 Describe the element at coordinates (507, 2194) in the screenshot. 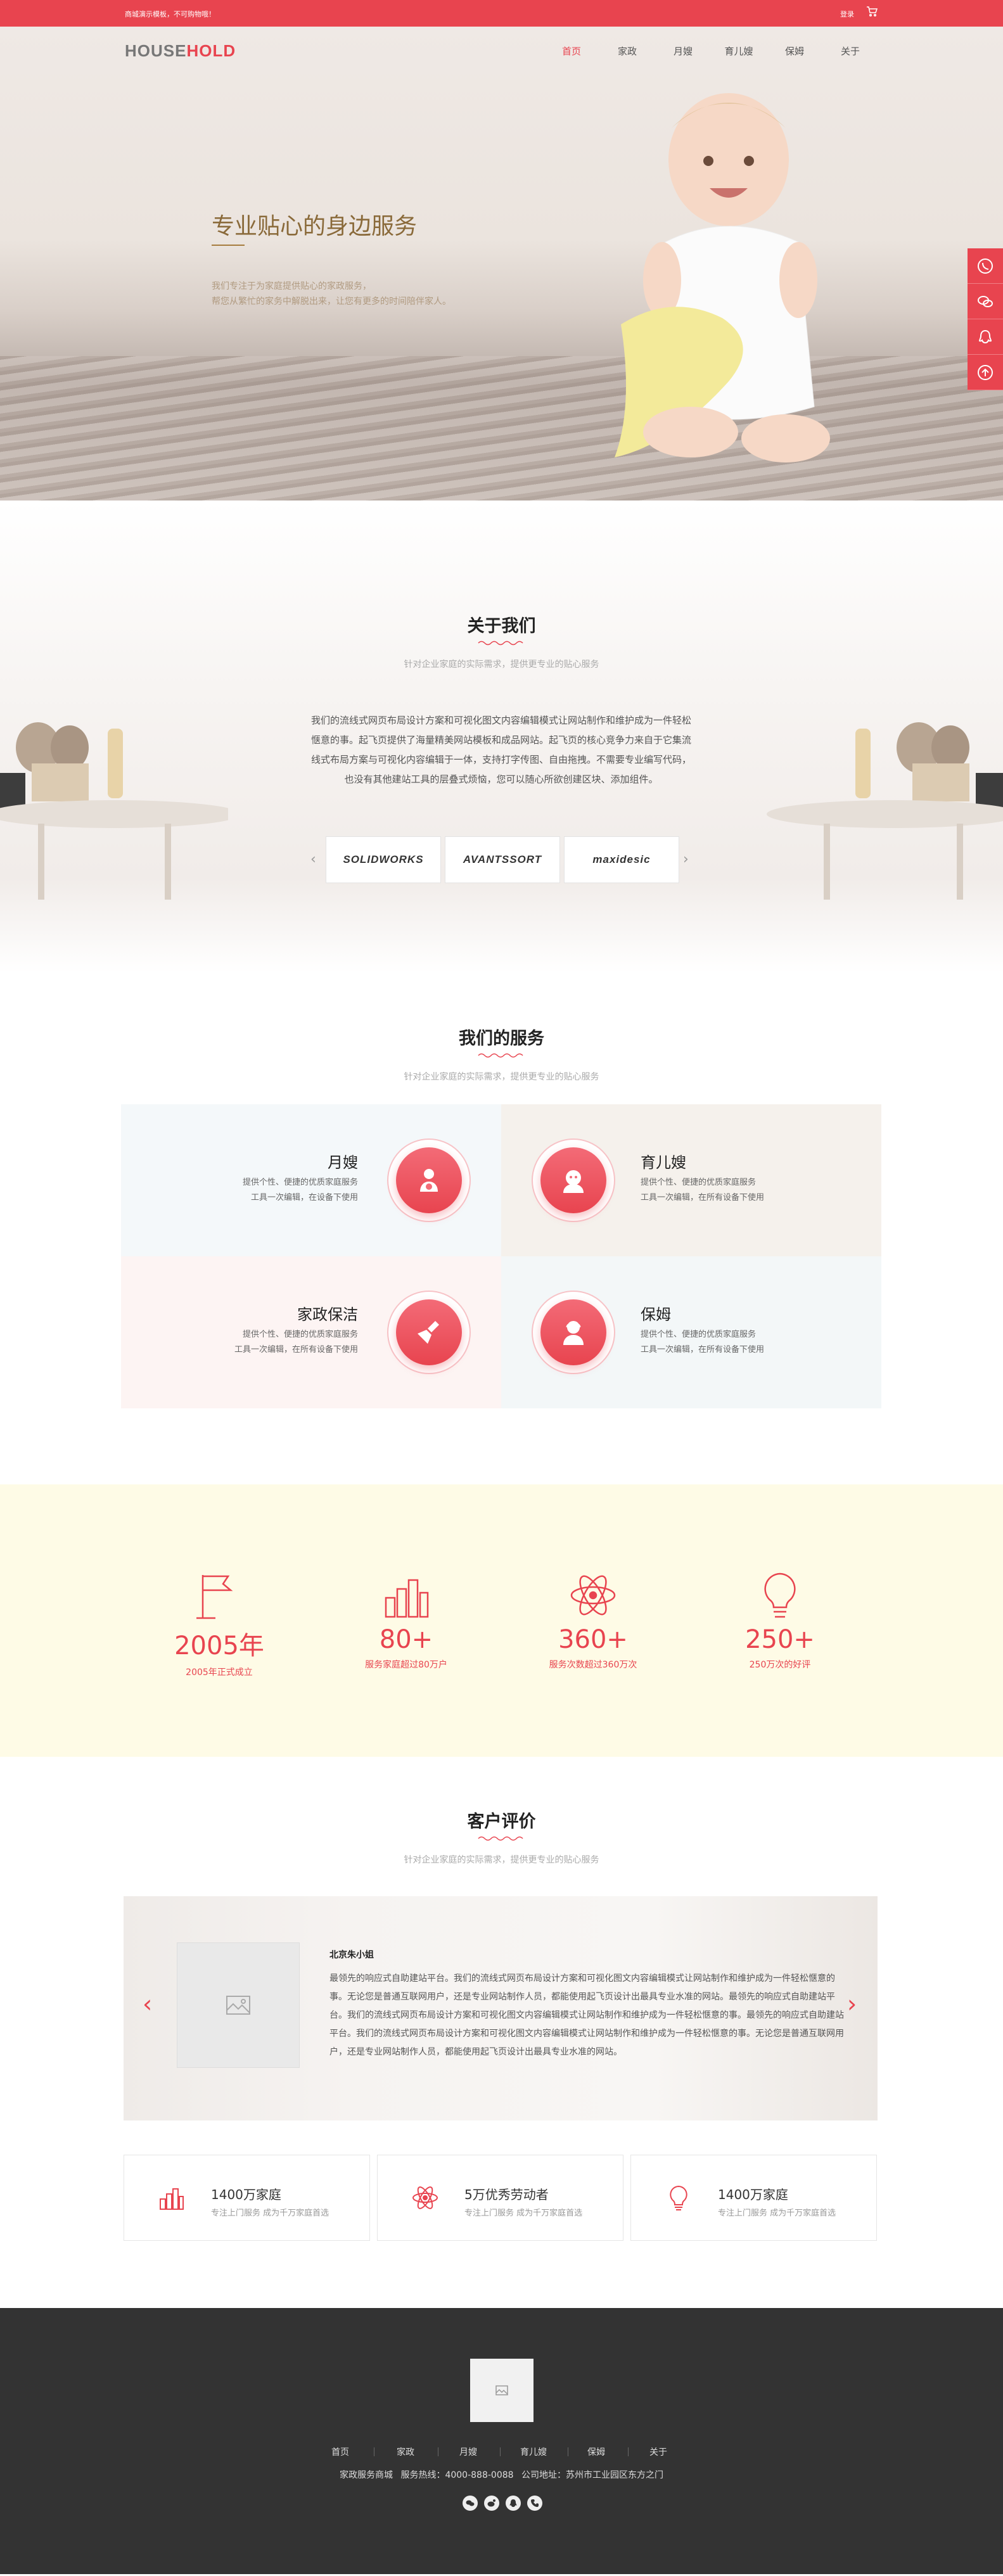

I see `feature-title: 5万优秀劳动者` at that location.